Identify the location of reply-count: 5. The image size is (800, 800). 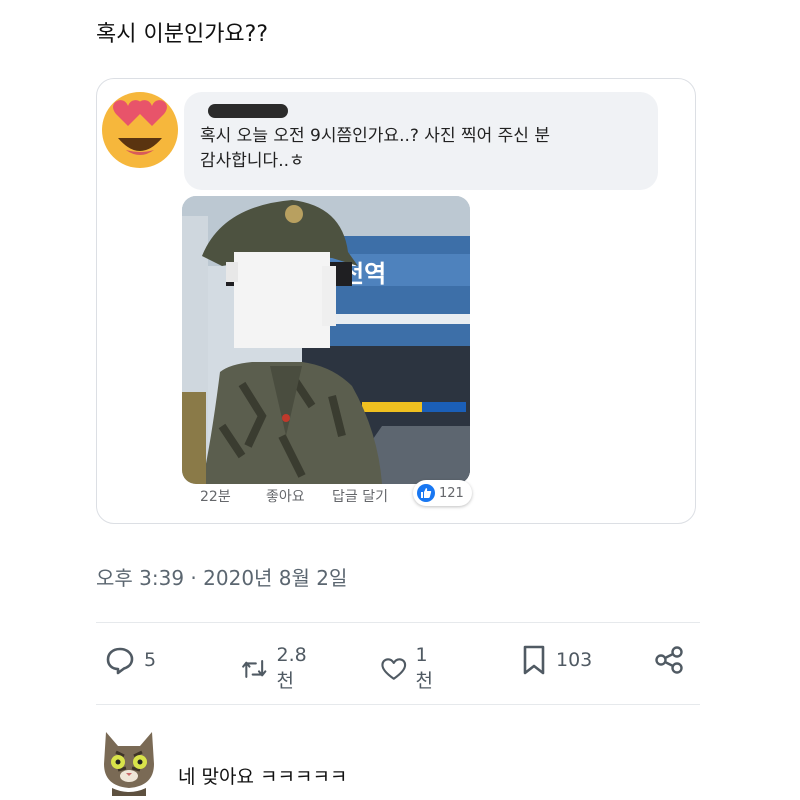
(150, 660).